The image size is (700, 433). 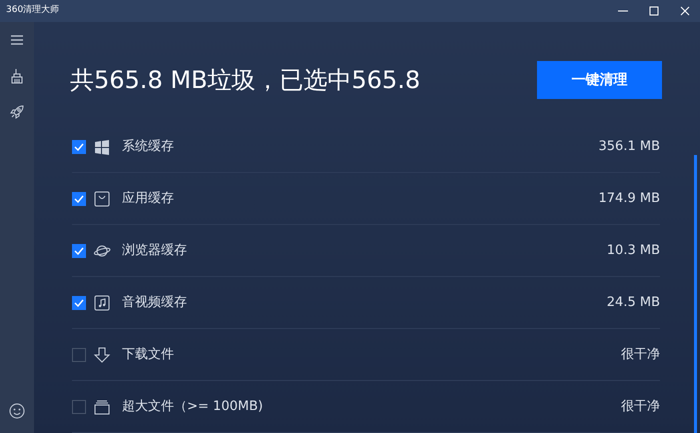 I want to click on item-label: 浏览器缓存, so click(x=154, y=251).